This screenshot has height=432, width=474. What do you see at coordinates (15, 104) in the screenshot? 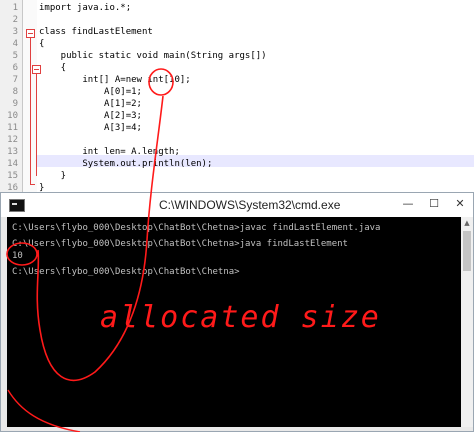
I see `line-number: 9` at bounding box center [15, 104].